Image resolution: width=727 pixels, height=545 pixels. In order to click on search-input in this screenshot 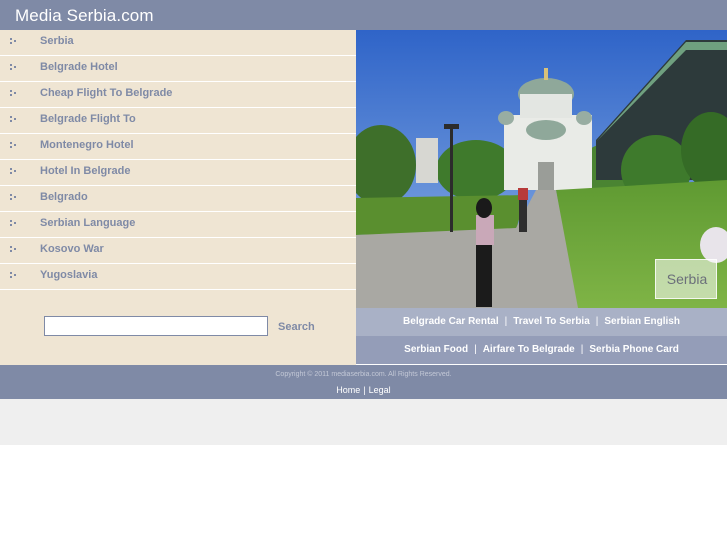, I will do `click(156, 326)`.